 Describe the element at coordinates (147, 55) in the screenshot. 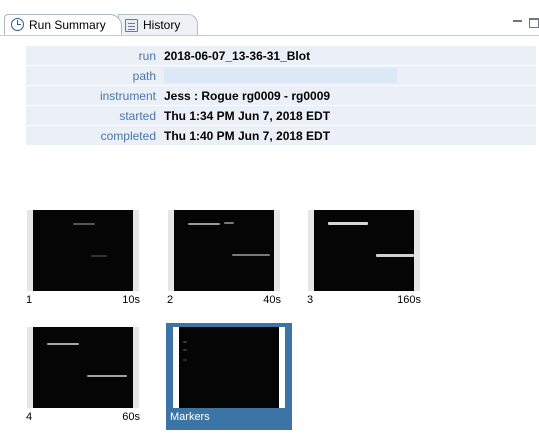

I see `run-label: run` at that location.